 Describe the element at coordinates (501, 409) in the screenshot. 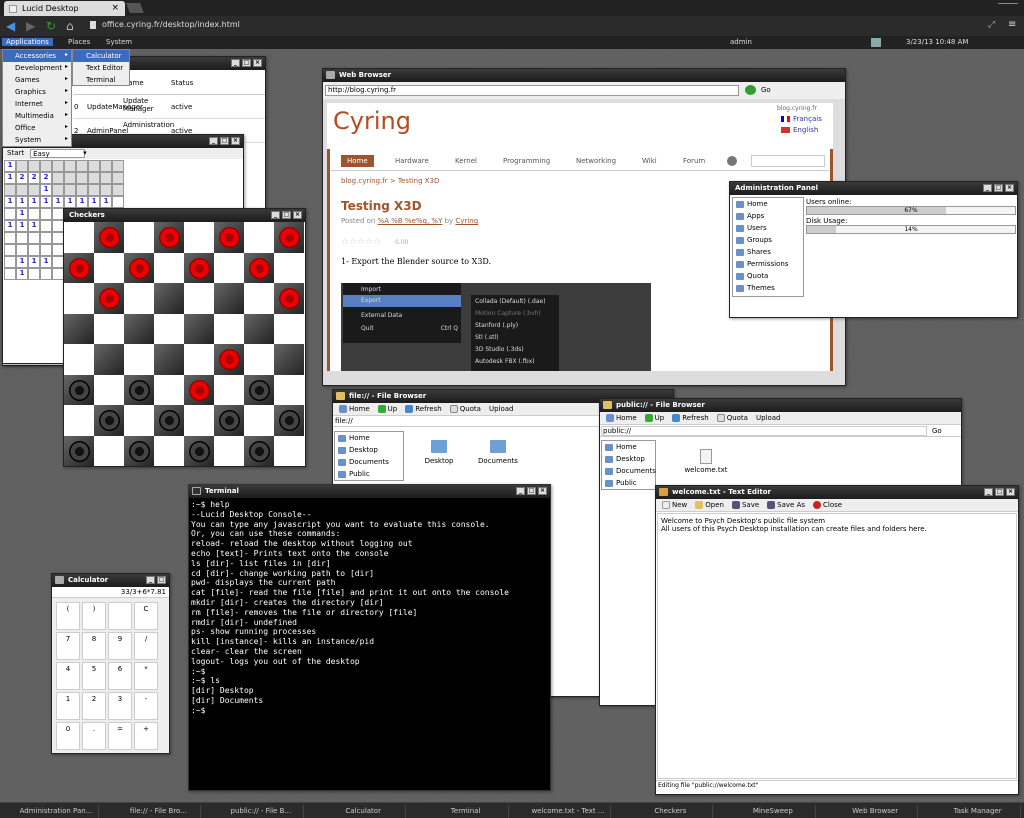

I see `upload-button: Upload` at that location.